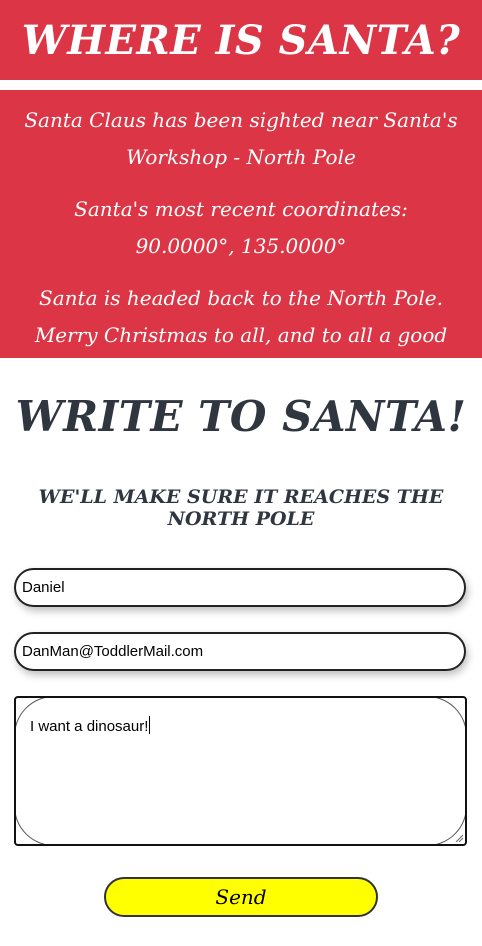  Describe the element at coordinates (241, 897) in the screenshot. I see `send-button: Send` at that location.